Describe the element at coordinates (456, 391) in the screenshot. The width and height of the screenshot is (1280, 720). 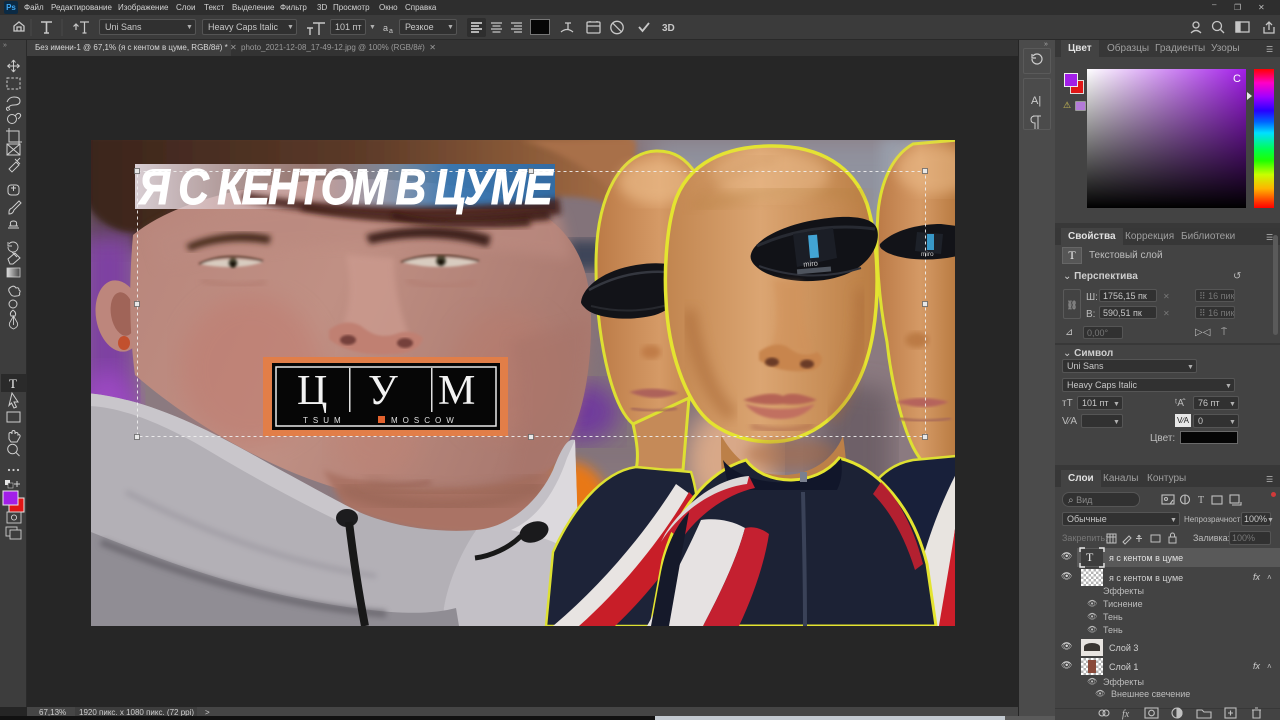
I see `svg-text: М` at that location.